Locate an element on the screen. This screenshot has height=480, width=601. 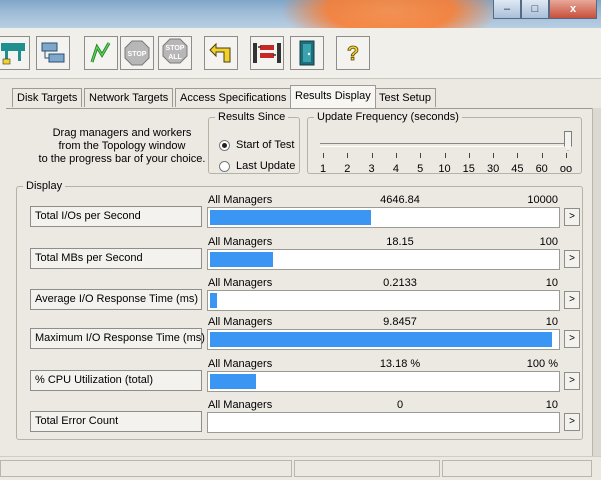
metric-select-button: Total Error Count is located at coordinates (116, 421).